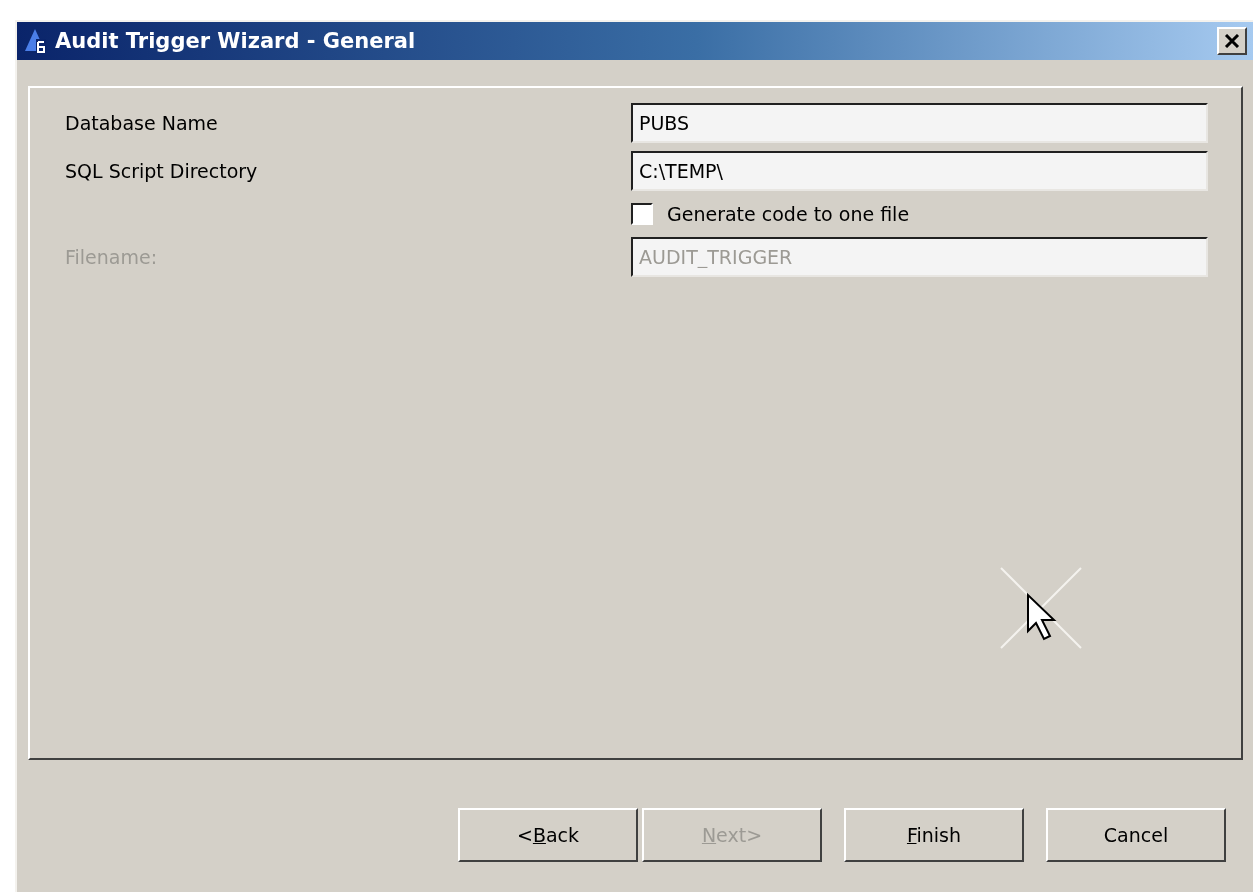 The height and width of the screenshot is (892, 1253). I want to click on close-button, so click(1232, 41).